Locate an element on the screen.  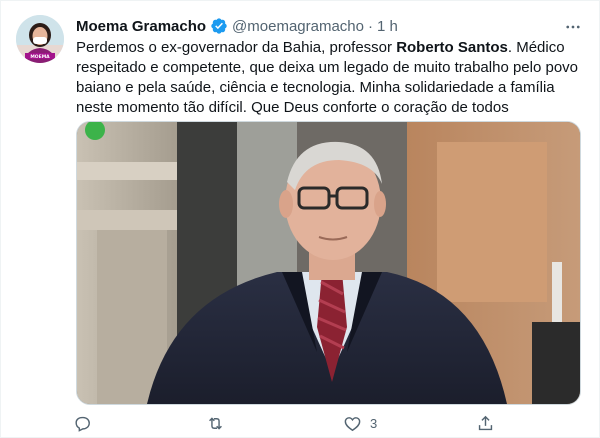
reply-button is located at coordinates (86, 423).